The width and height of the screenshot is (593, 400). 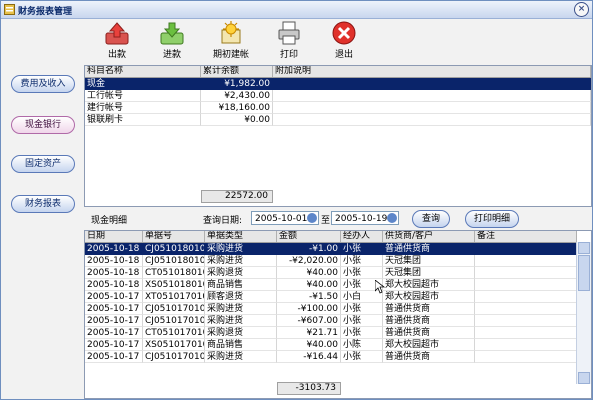 What do you see at coordinates (309, 236) in the screenshot?
I see `column-header: 金额` at bounding box center [309, 236].